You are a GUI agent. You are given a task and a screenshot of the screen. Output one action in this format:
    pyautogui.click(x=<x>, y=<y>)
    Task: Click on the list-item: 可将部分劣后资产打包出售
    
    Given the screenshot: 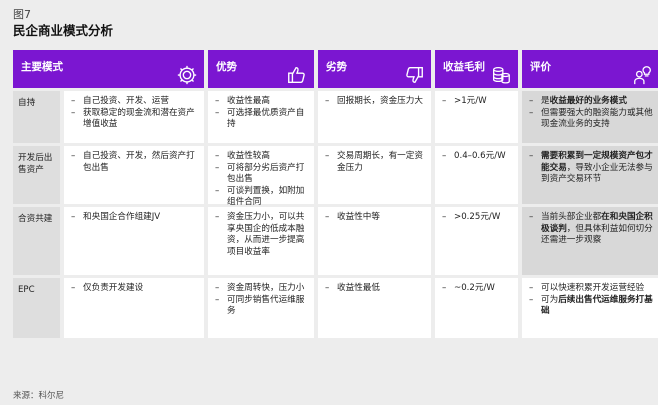 What is the action you would take?
    pyautogui.click(x=261, y=174)
    